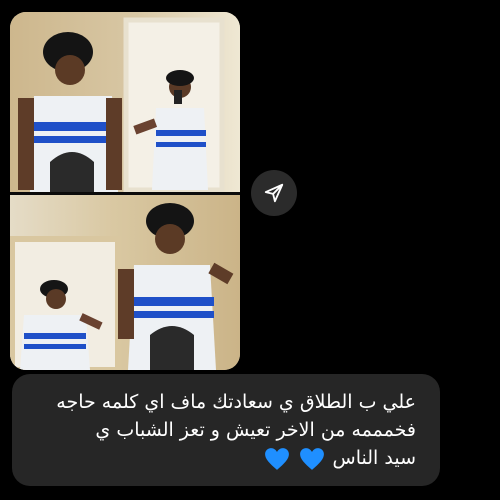  I want to click on message-line-with-emoji: سيد الناس, so click(224, 458).